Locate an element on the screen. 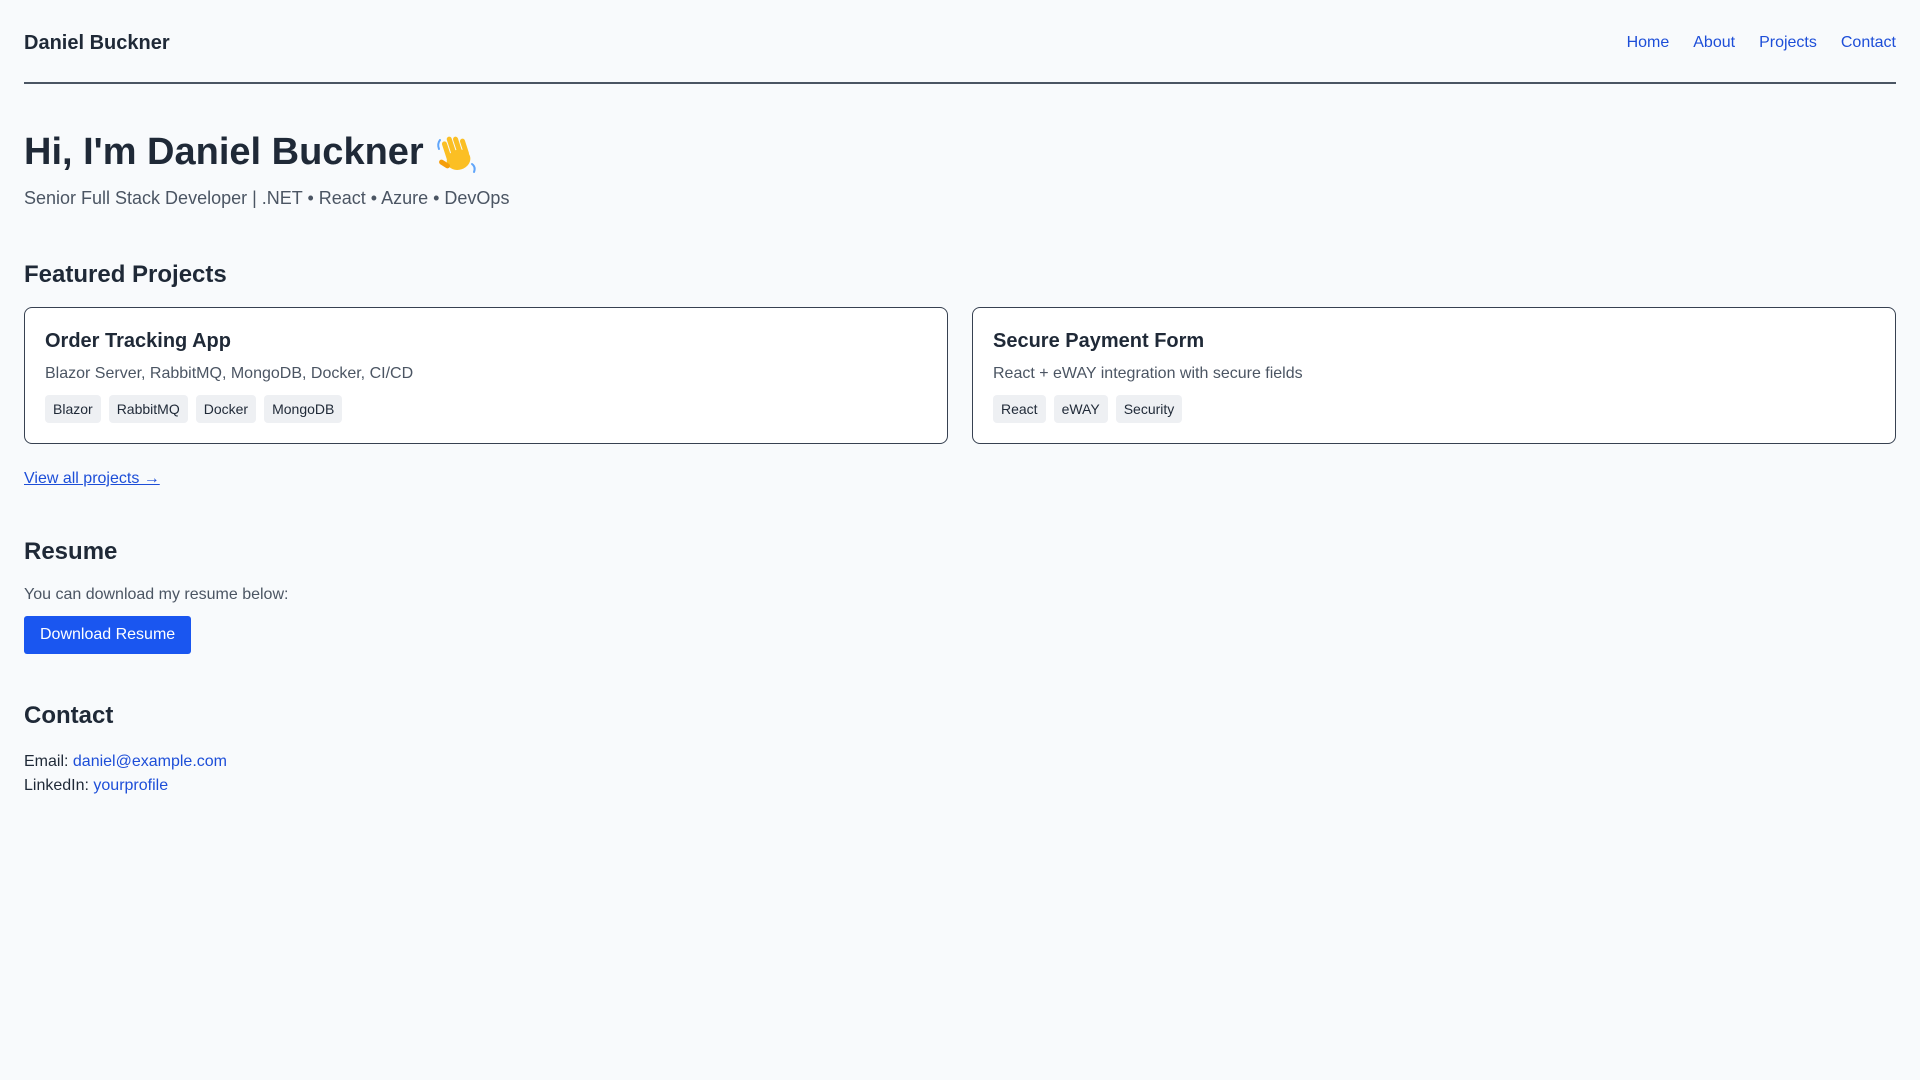  download-resume-button: Download Resume is located at coordinates (108, 635).